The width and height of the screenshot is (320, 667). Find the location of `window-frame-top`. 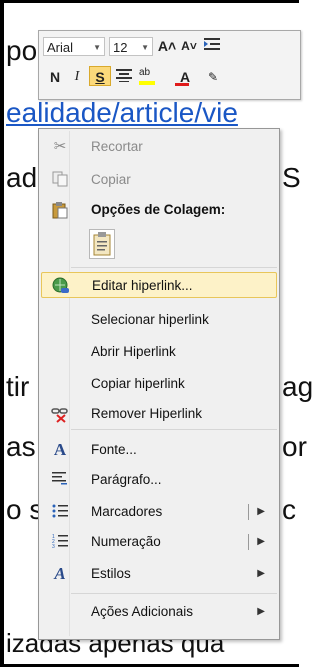

window-frame-top is located at coordinates (149, 1).